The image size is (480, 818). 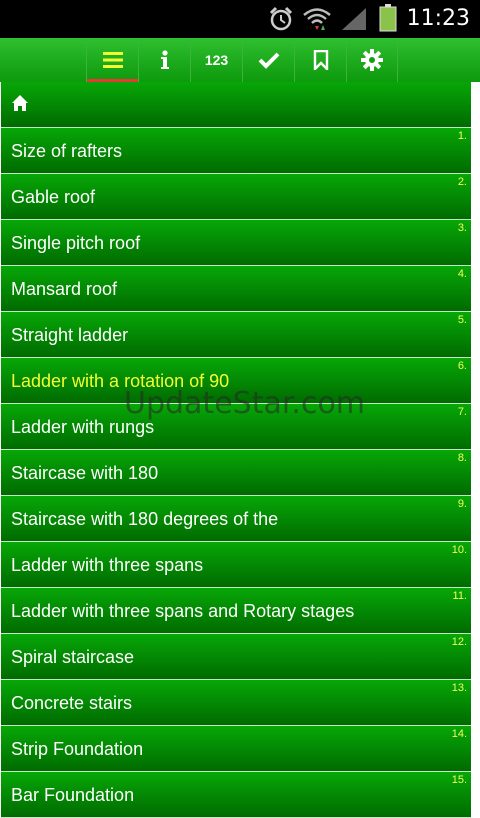 I want to click on signal-icon, so click(x=354, y=19).